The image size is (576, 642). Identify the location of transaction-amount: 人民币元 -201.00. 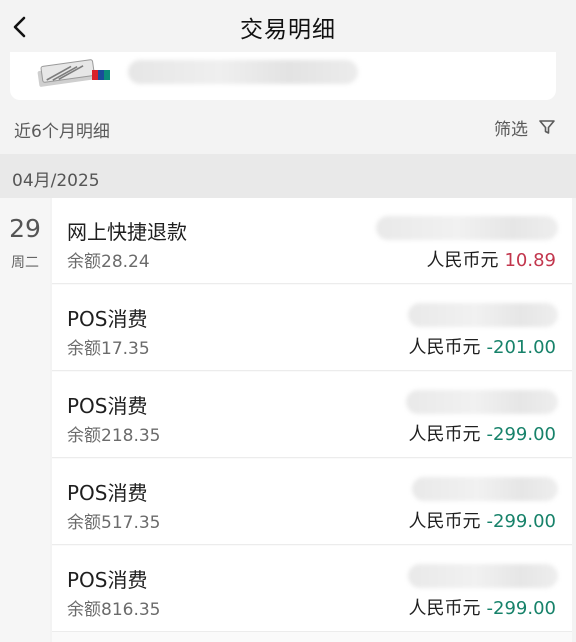
(482, 346).